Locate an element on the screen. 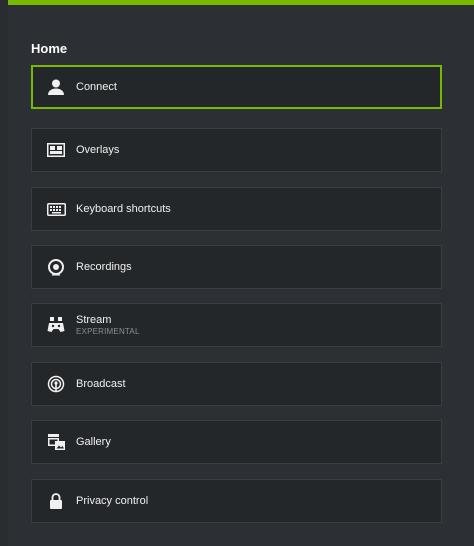 The image size is (474, 546). menu-item-broadcast: Broadcast is located at coordinates (236, 384).